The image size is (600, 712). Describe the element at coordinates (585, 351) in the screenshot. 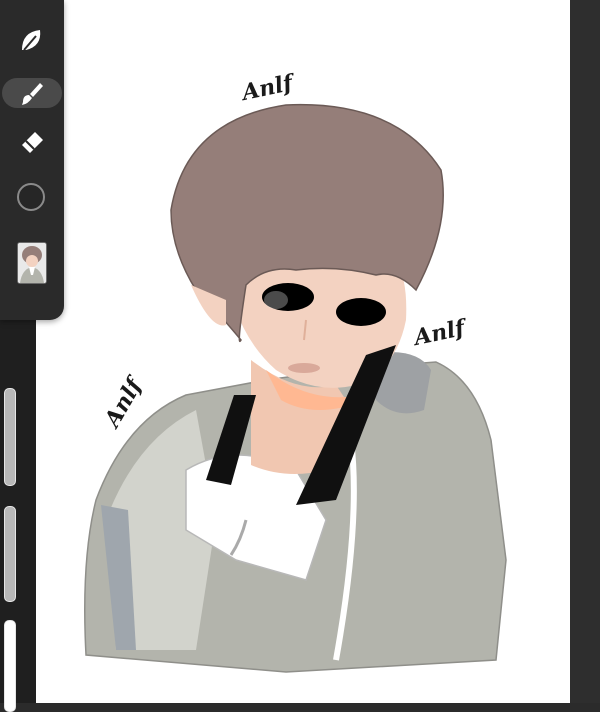

I see `right-rail` at that location.